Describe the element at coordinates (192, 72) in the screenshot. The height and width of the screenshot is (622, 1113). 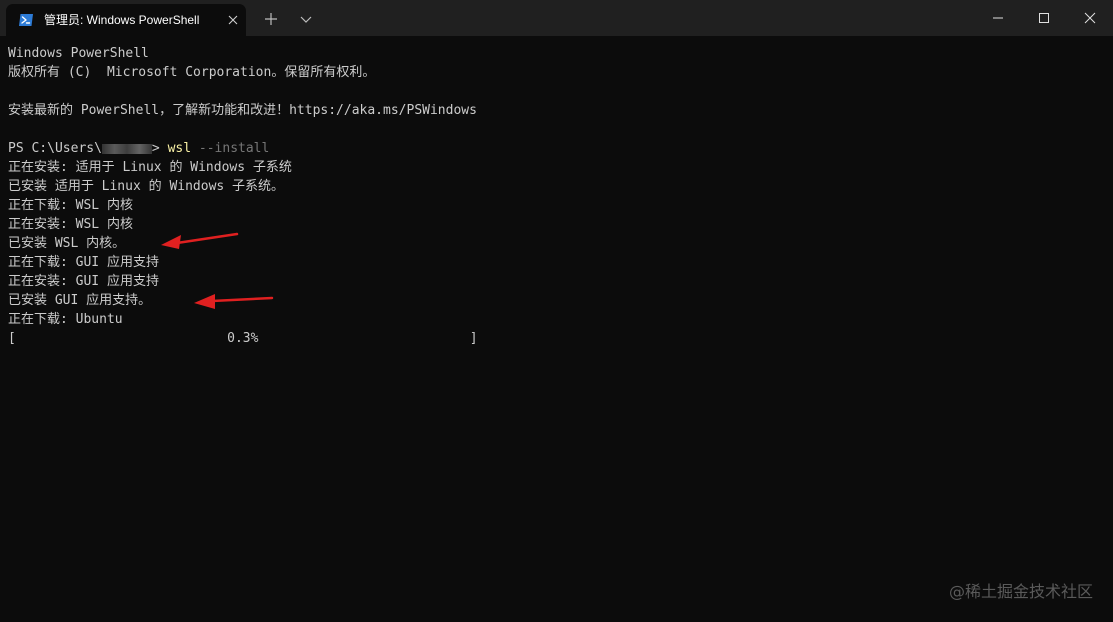
I see `banner-line: 版权所有 (C) Microsoft Corporation。保留所有权利。` at that location.